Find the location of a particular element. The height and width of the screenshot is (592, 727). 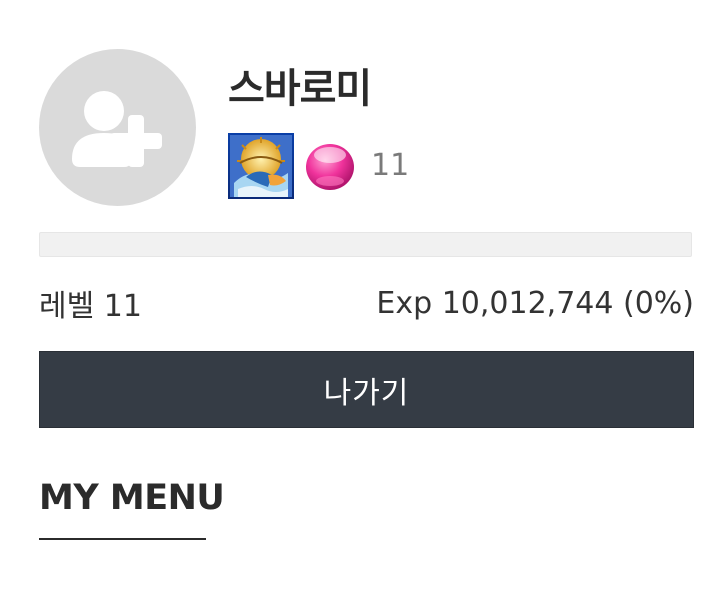

level-label: 레벨 11 is located at coordinates (90, 306).